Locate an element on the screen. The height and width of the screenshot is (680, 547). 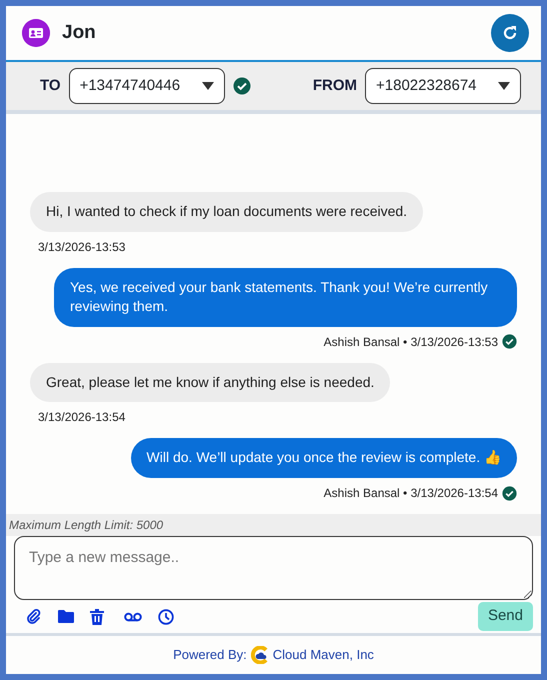
company-logo-icon is located at coordinates (259, 655).